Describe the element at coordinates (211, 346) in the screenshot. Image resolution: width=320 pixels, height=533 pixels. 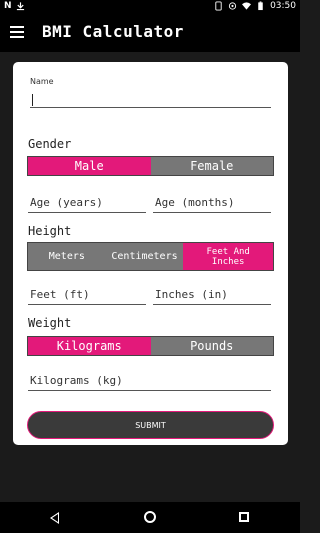
I see `weight-option-pounds: Pounds` at that location.